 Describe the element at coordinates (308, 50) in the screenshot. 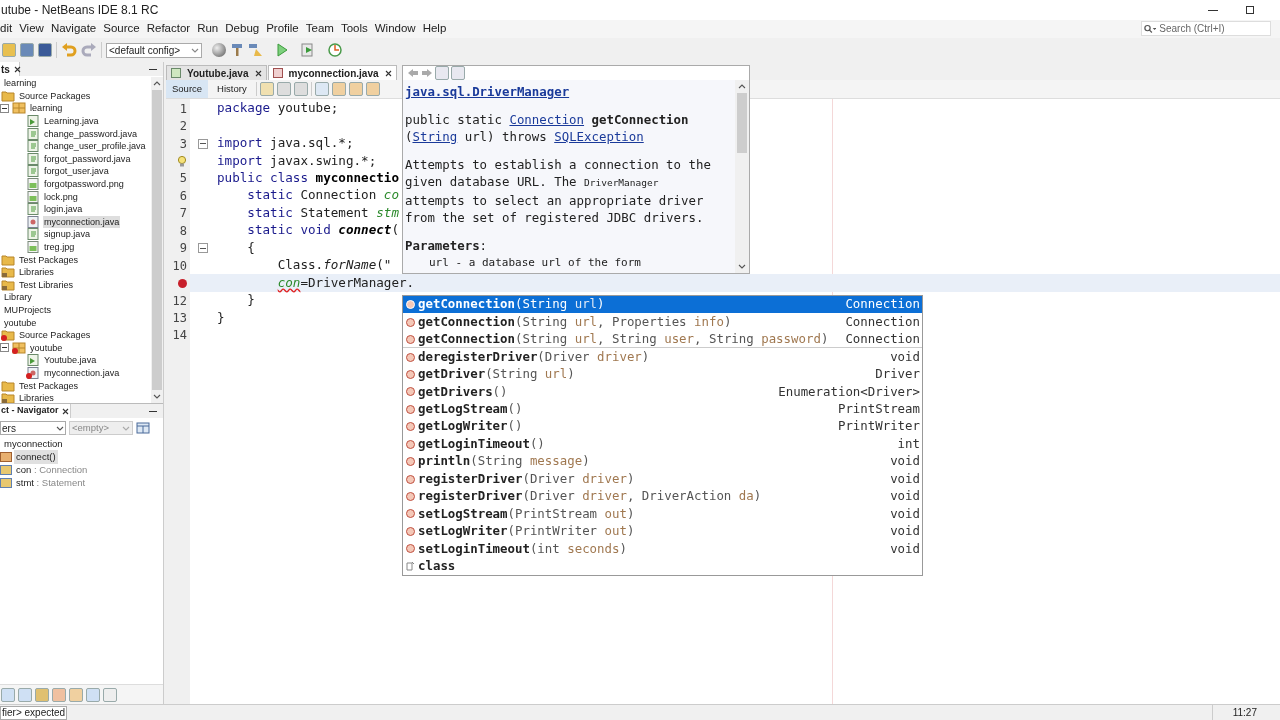

I see `debug-icon` at that location.